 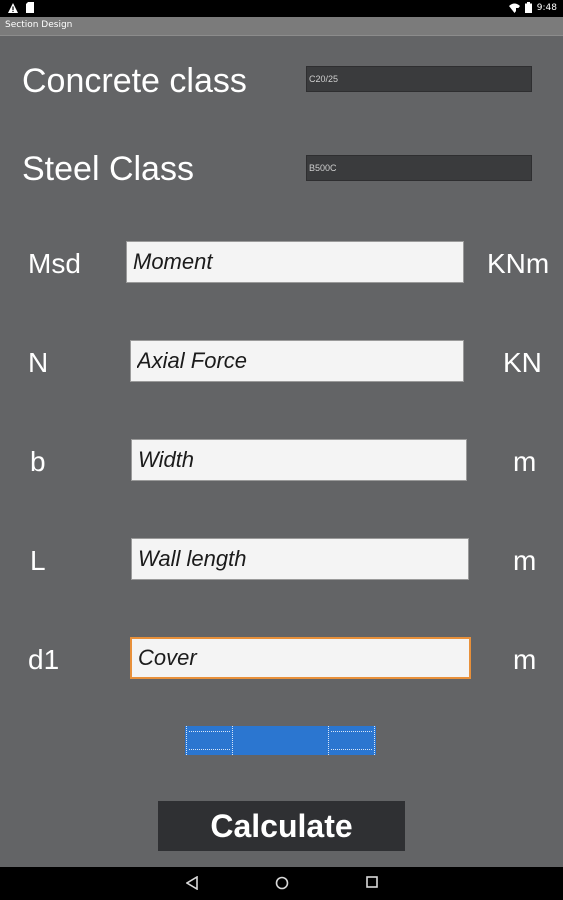 I want to click on back-icon, so click(x=192, y=883).